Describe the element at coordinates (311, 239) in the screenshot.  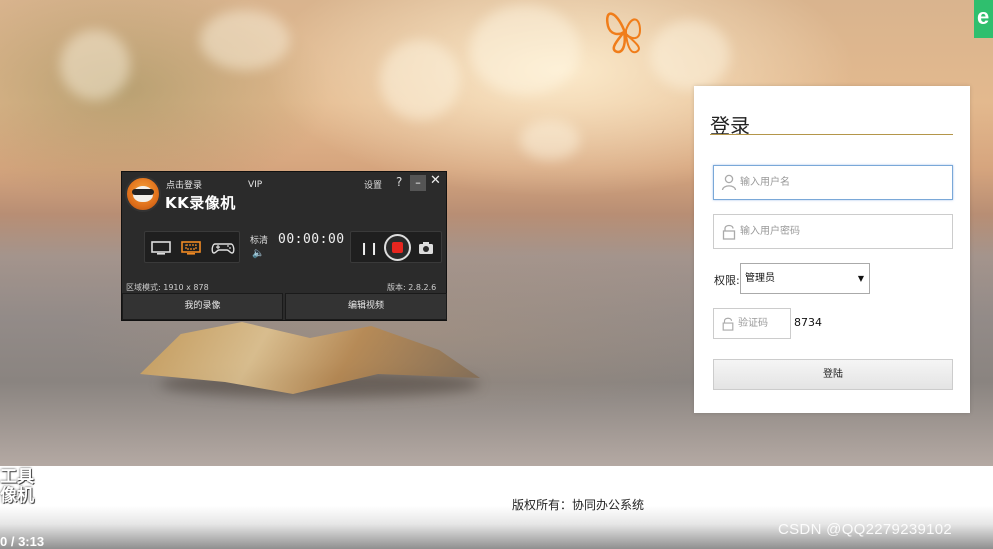
I see `kk-timer: 00:00:00` at that location.